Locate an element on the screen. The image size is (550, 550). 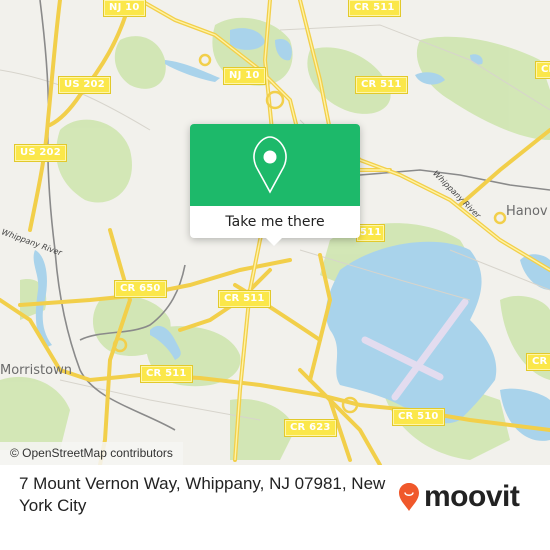
take-me-there-button: Take me there is located at coordinates (275, 222).